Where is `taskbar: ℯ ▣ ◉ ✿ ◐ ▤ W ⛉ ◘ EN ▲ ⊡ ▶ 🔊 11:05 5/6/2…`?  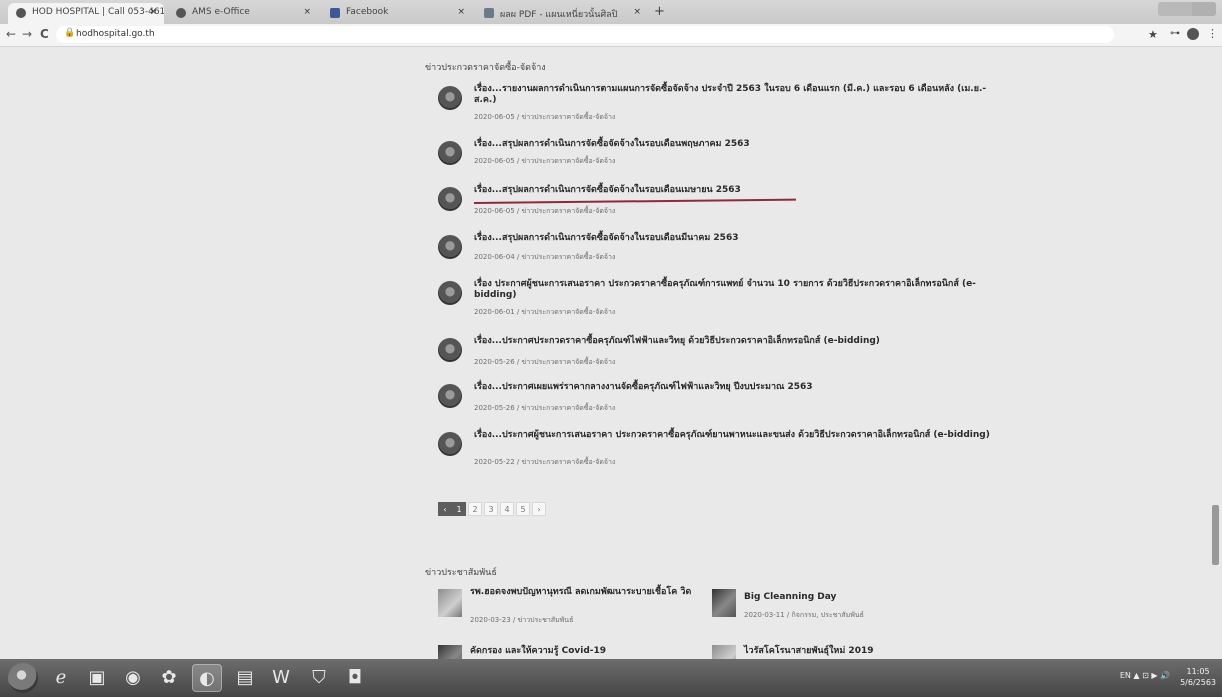 taskbar: ℯ ▣ ◉ ✿ ◐ ▤ W ⛉ ◘ EN ▲ ⊡ ▶ 🔊 11:05 5/6/2… is located at coordinates (611, 678).